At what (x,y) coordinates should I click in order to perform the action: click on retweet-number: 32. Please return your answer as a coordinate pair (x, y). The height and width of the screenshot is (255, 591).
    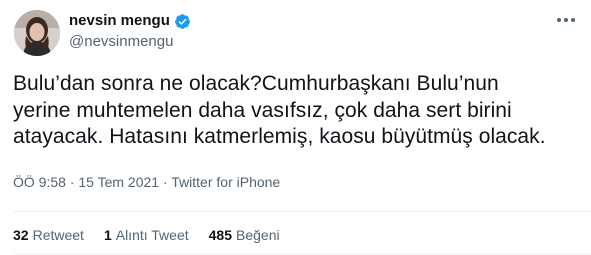
    Looking at the image, I should click on (21, 235).